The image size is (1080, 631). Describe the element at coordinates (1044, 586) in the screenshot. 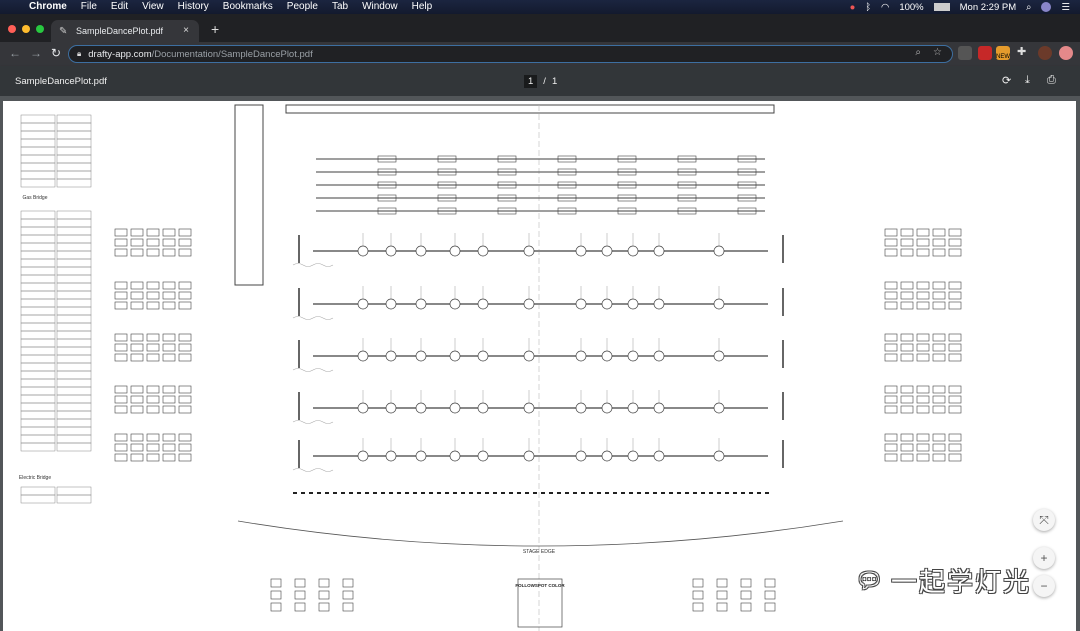

I see `zoom-out-button: −` at that location.